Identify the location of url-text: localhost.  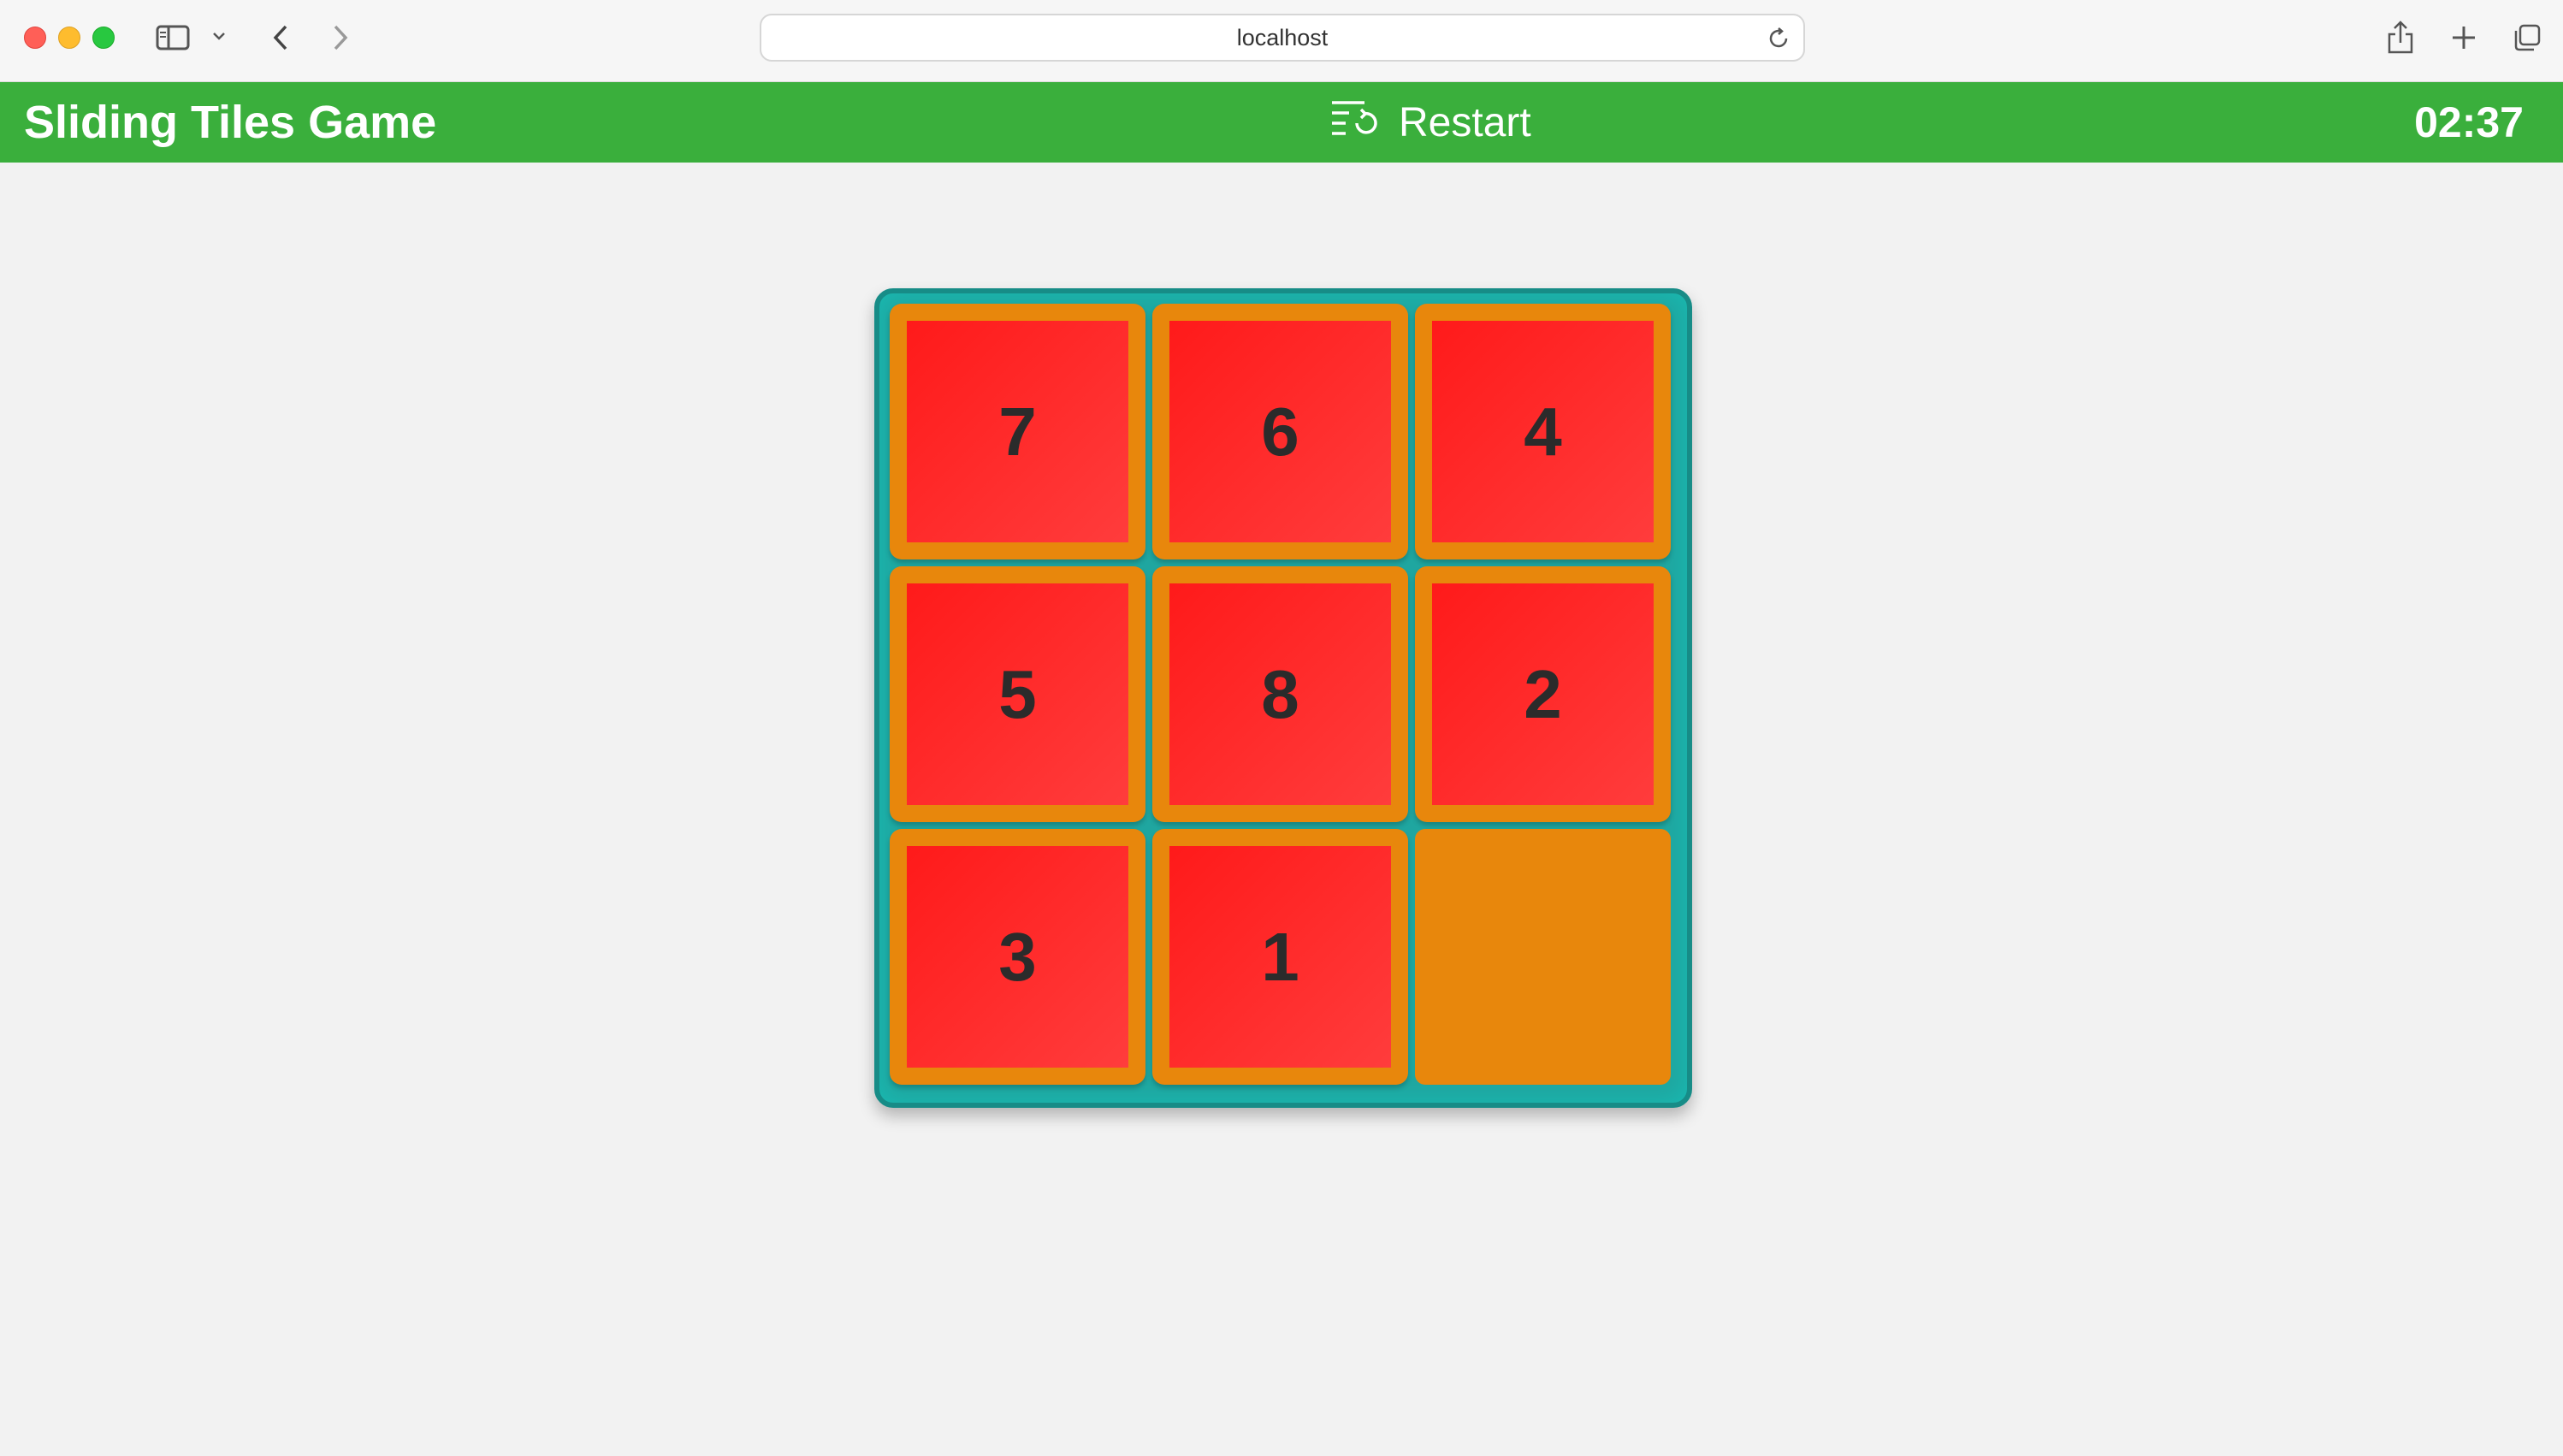
(1282, 37).